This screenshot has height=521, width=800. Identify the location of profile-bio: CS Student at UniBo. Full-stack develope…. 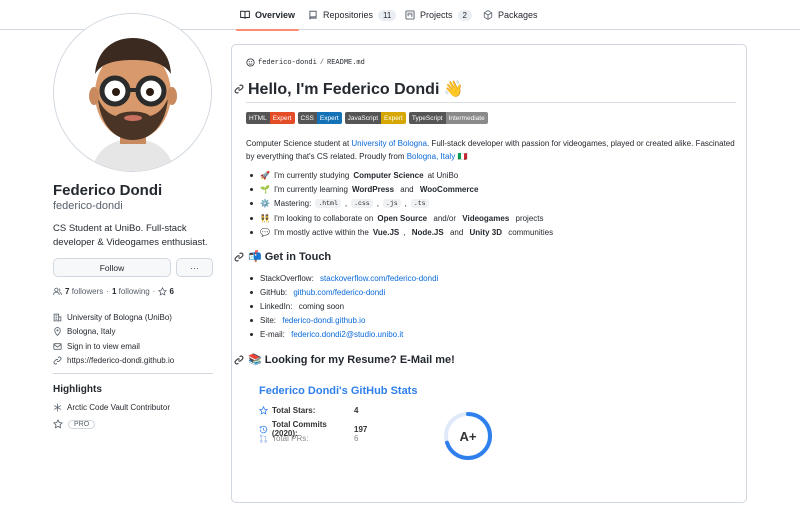
(130, 235).